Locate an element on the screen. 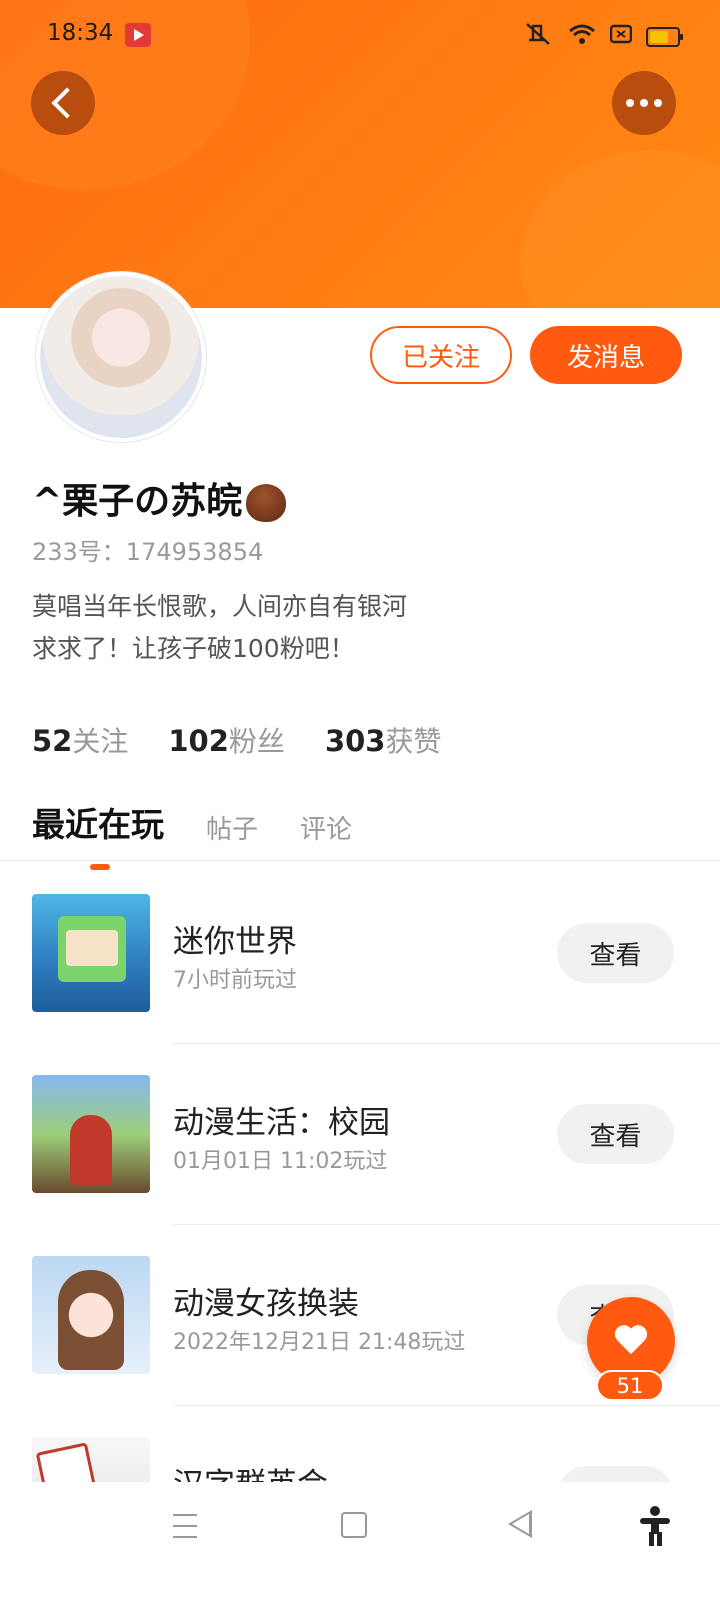 The image size is (720, 1600). list-item: 迷你世界 7小时前玩过 查看 is located at coordinates (360, 953).